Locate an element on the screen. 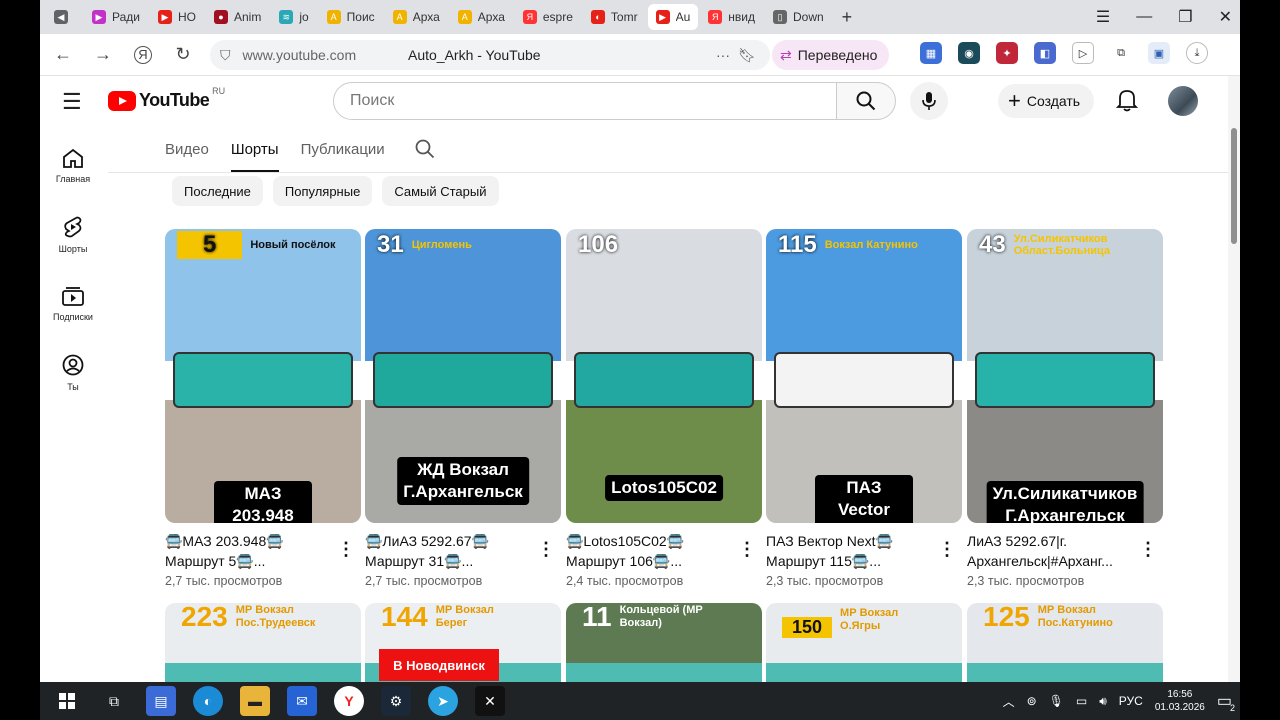 The image size is (1280, 720). minimize-icon: — is located at coordinates (1144, 17).